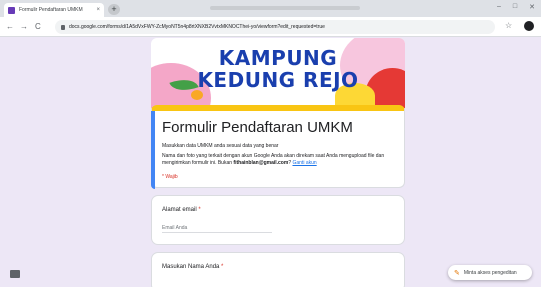 The image size is (541, 287). What do you see at coordinates (261, 163) in the screenshot?
I see `signin-email: fithainblan@gmail.com` at bounding box center [261, 163].